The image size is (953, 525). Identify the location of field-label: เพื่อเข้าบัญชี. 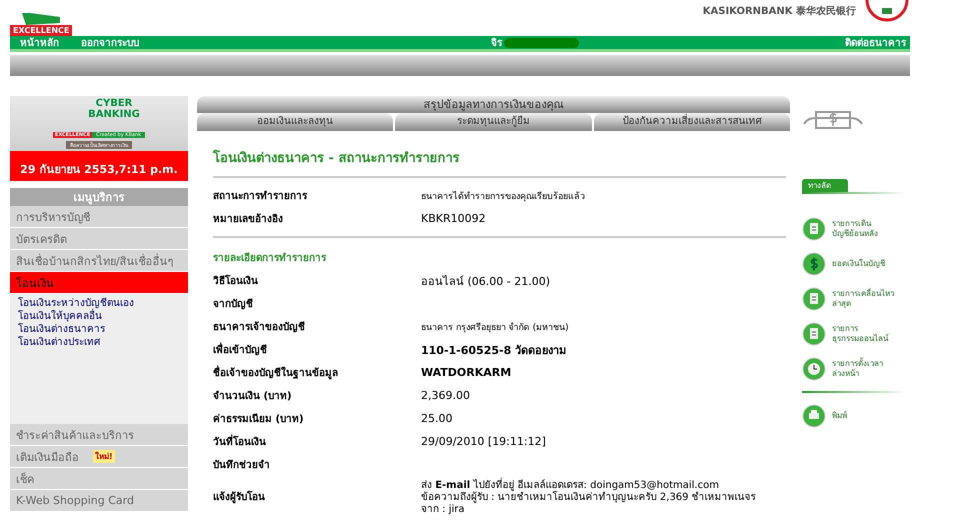
(317, 349).